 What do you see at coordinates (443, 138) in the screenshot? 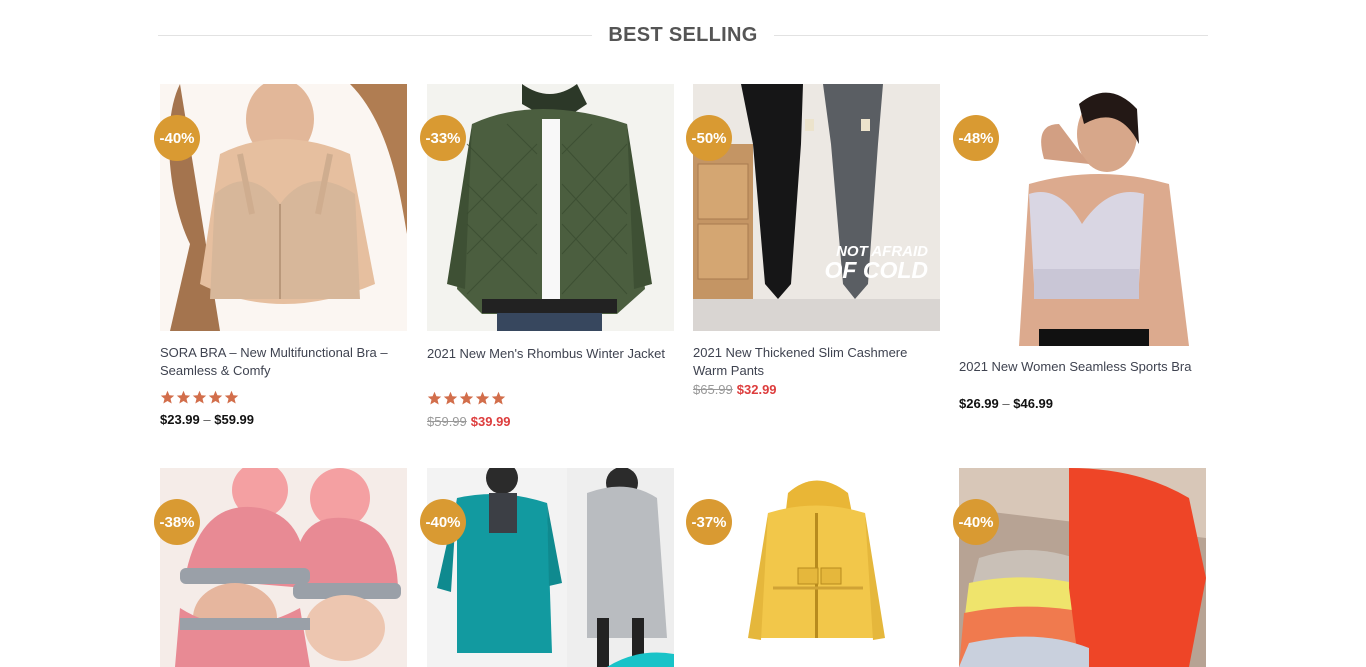
I see `discount-badge: -33%` at bounding box center [443, 138].